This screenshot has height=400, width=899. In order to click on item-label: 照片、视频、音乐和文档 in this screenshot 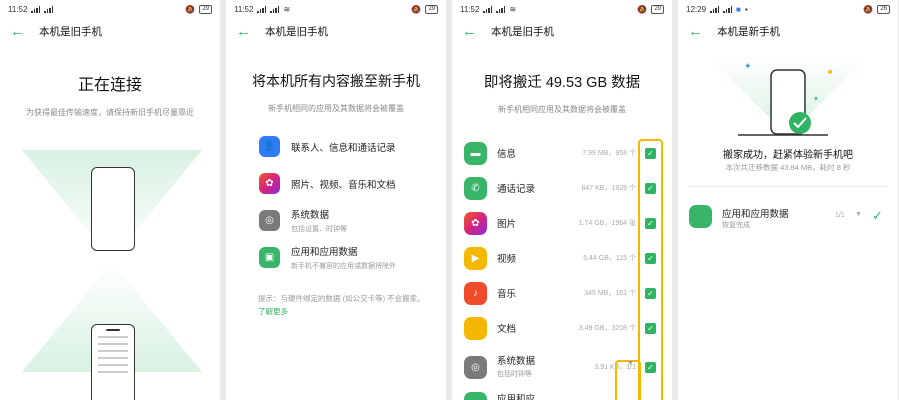, I will do `click(343, 185)`.